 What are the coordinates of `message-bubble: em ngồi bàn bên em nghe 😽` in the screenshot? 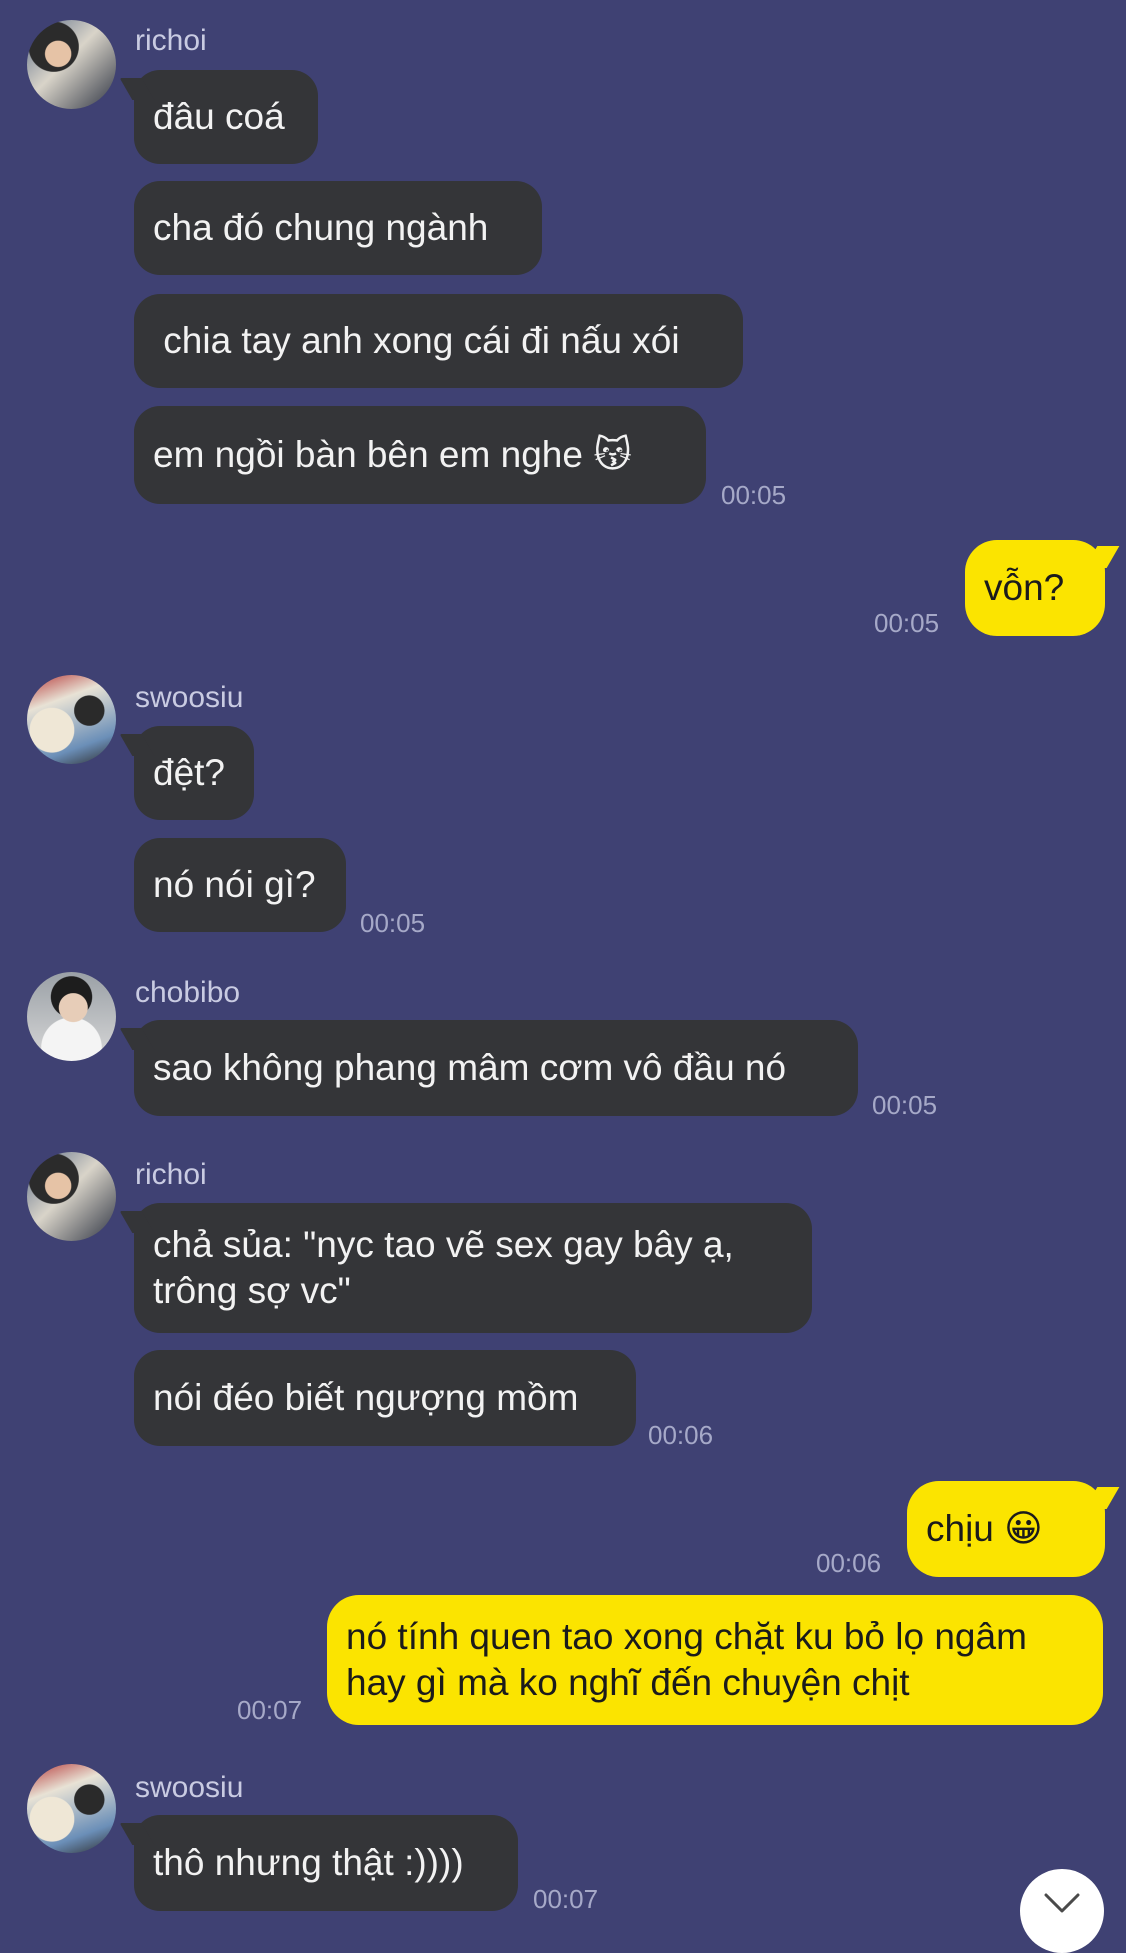 It's located at (420, 455).